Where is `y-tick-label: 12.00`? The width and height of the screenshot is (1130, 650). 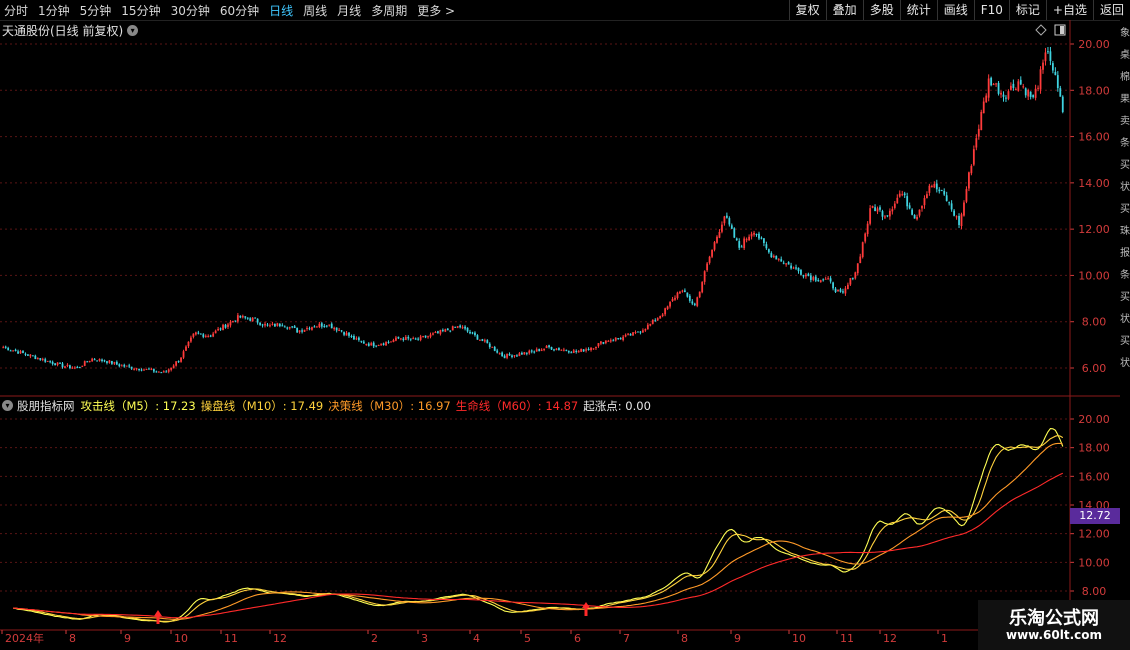 y-tick-label: 12.00 is located at coordinates (1094, 534).